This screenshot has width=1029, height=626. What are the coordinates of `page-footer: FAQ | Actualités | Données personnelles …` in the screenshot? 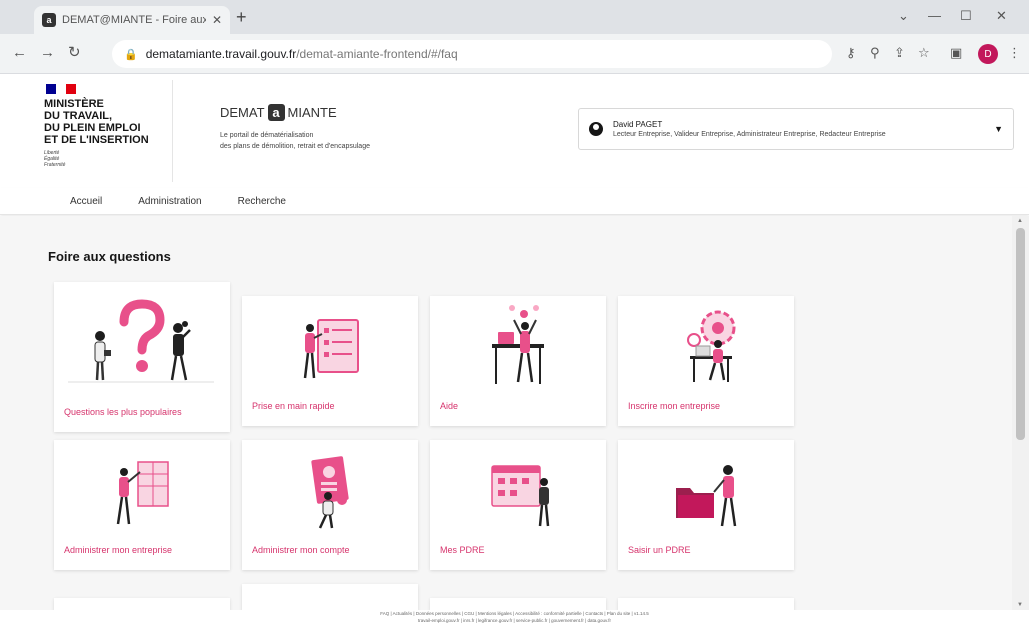 It's located at (514, 618).